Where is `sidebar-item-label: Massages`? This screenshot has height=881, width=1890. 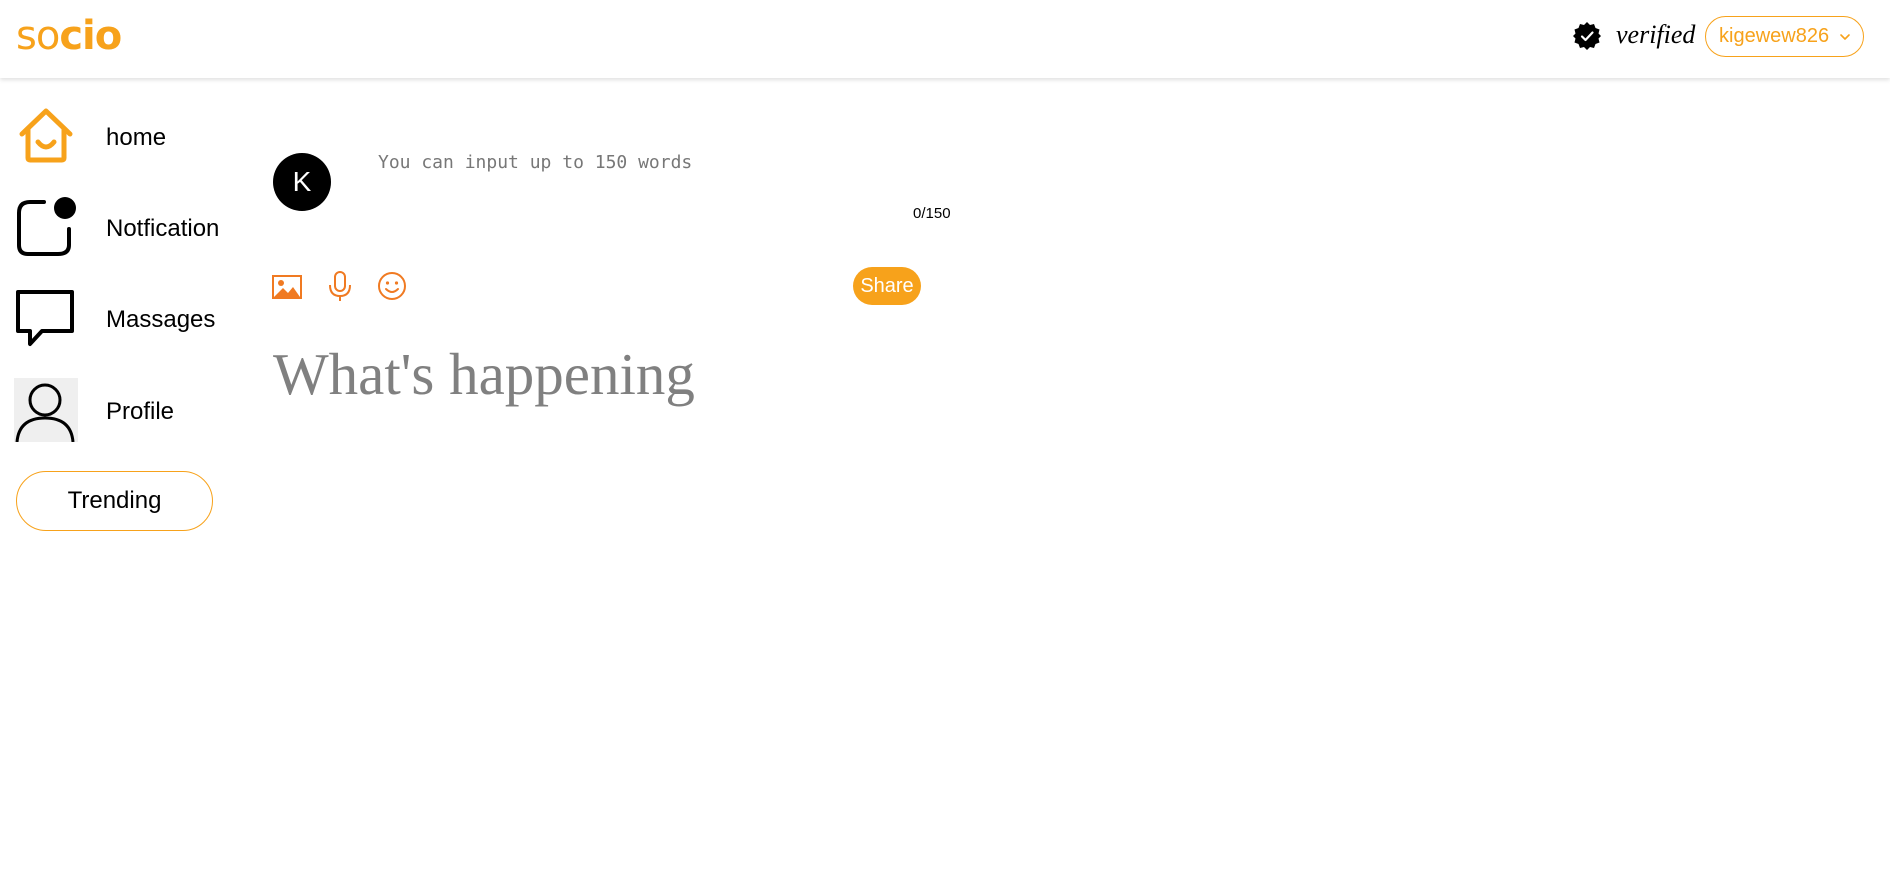
sidebar-item-label: Massages is located at coordinates (161, 319).